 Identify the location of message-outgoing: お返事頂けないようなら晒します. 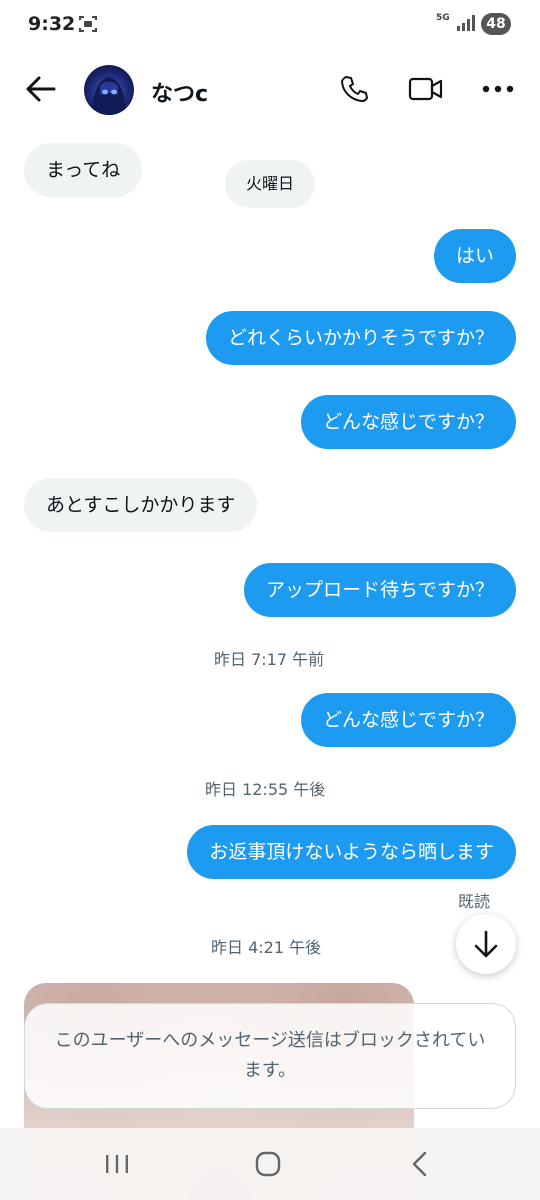
(351, 852).